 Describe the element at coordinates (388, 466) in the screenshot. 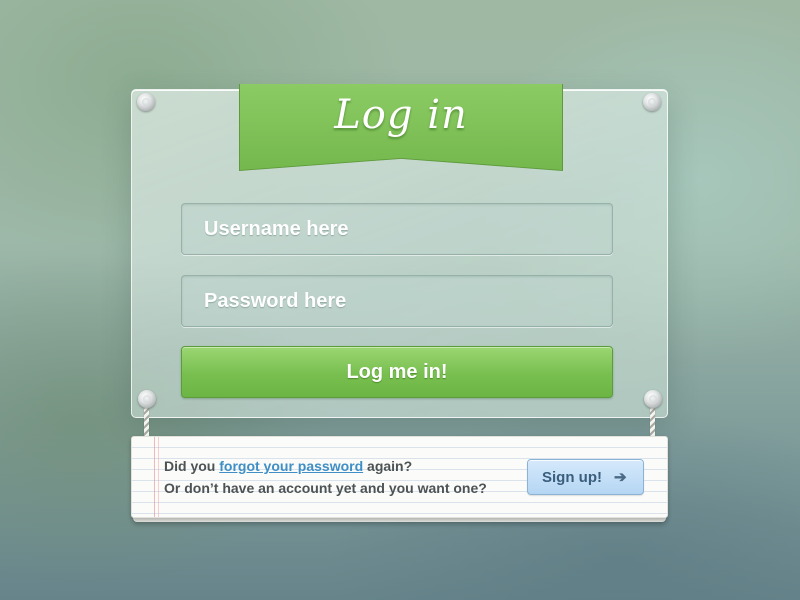

I see `forgot-suffix: again?` at that location.